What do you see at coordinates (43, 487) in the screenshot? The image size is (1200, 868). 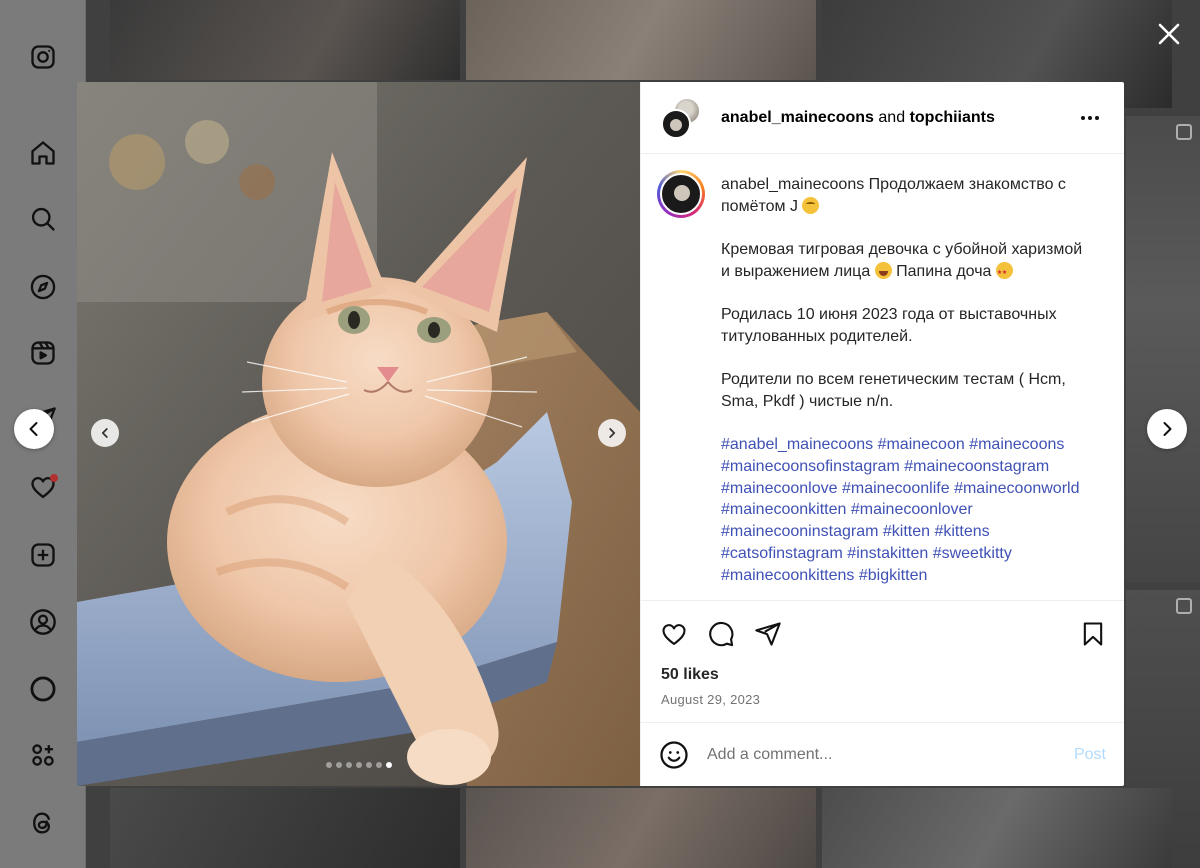 I see `notifications-icon` at bounding box center [43, 487].